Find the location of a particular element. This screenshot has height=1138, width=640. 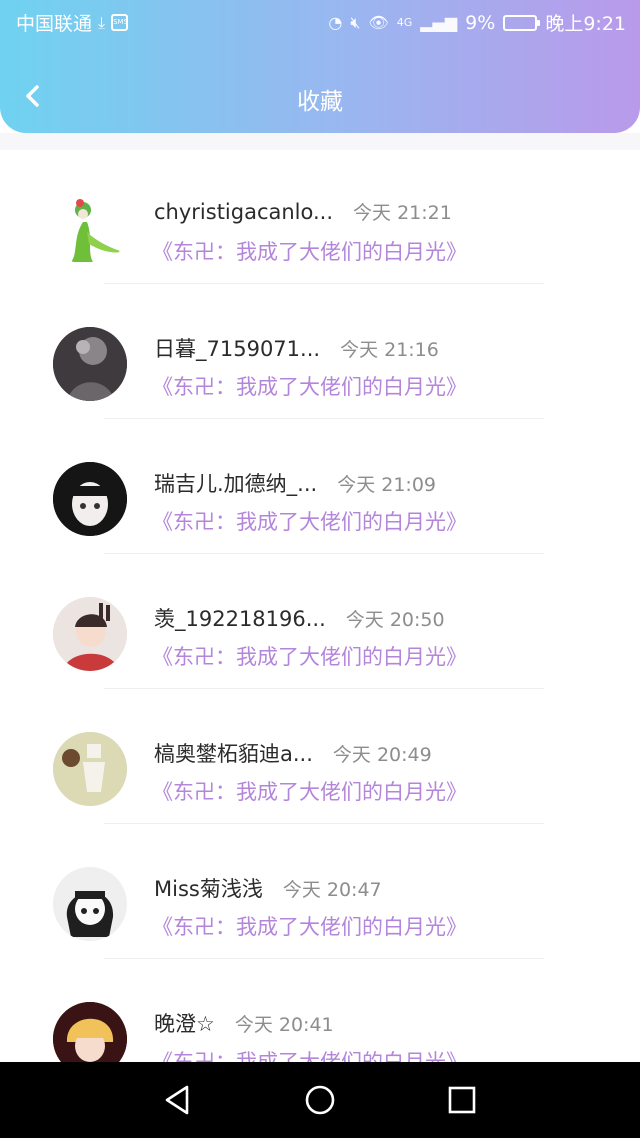

favorite-time: 今天 20:49 is located at coordinates (382, 755).